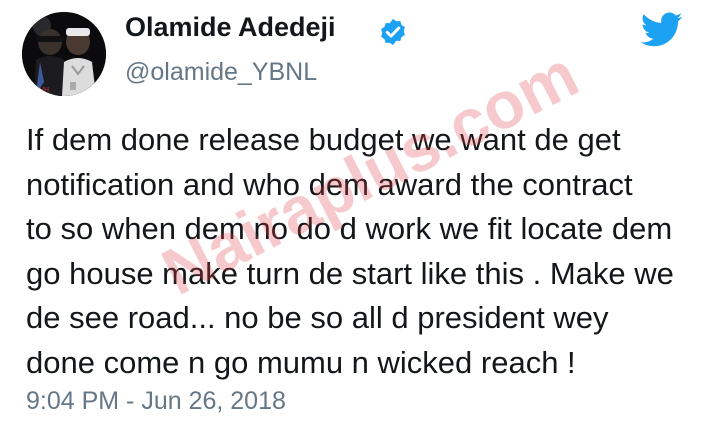  What do you see at coordinates (301, 362) in the screenshot?
I see `tweet-text-line: done come n go mumu n wicked reach !` at bounding box center [301, 362].